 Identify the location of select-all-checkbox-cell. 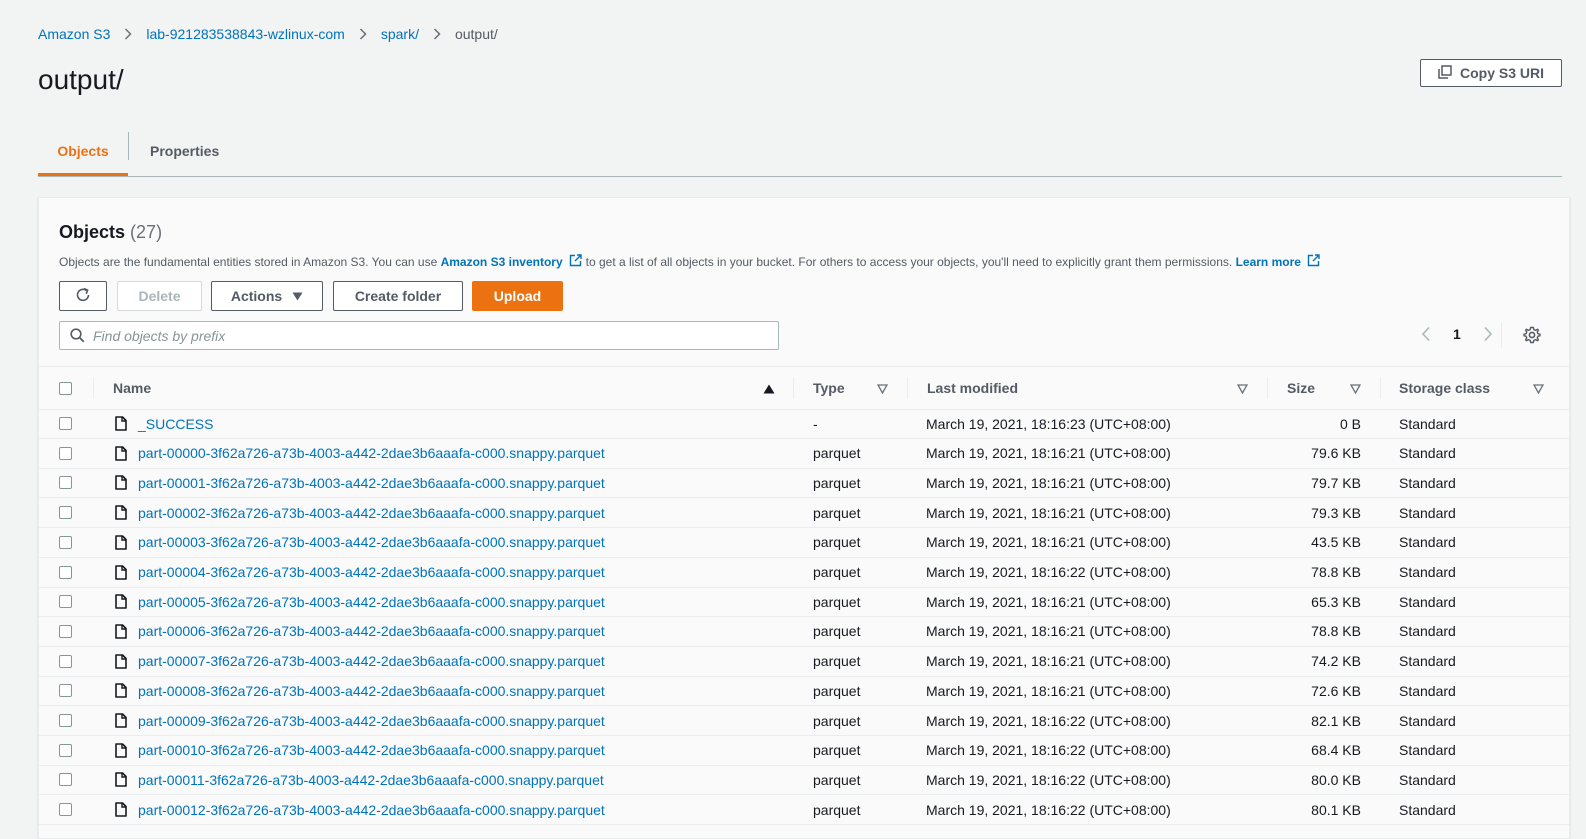
(65, 388).